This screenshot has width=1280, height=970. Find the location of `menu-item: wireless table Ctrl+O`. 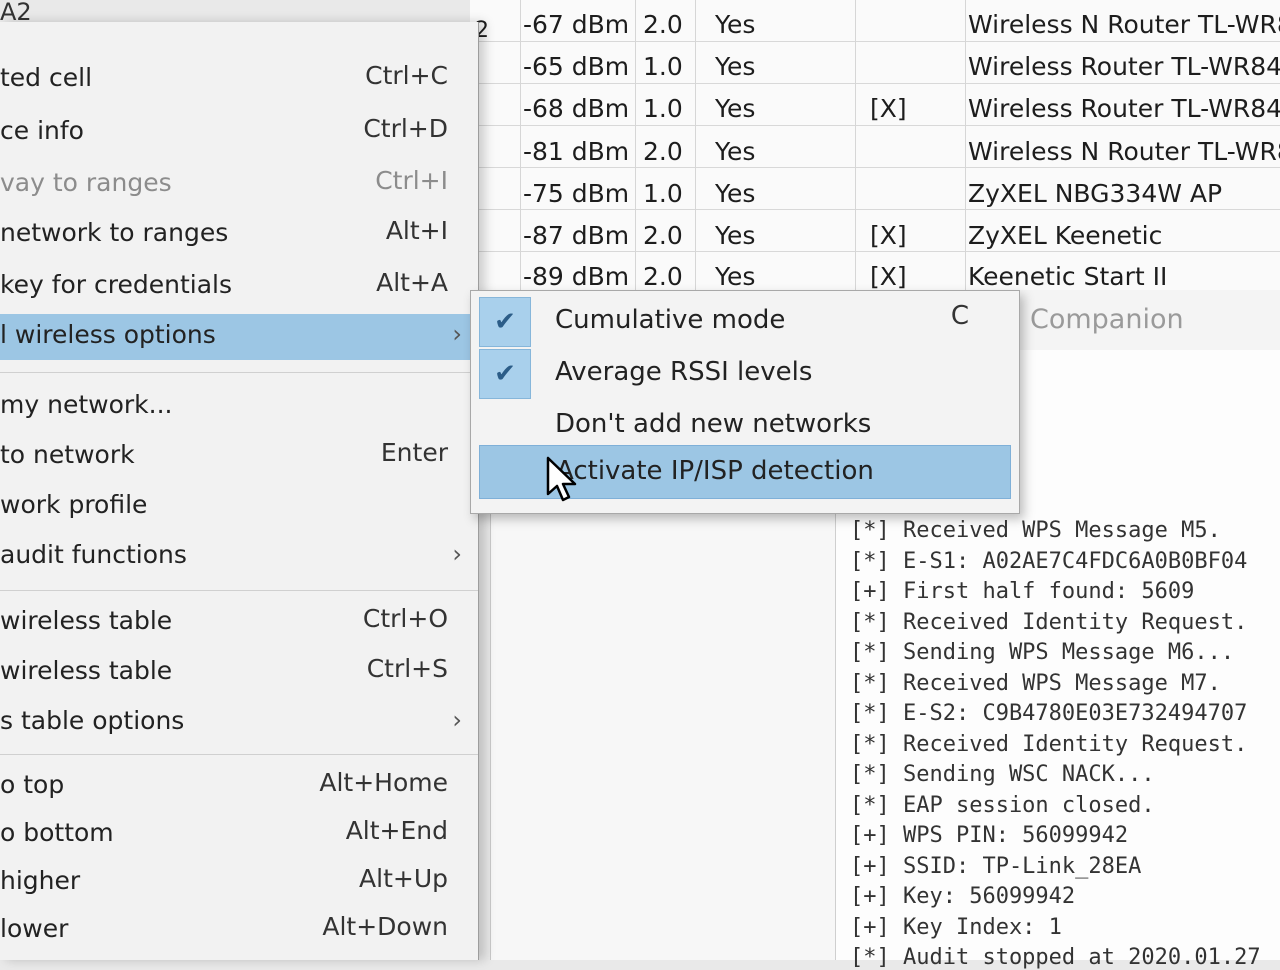

menu-item: wireless table Ctrl+O is located at coordinates (239, 623).